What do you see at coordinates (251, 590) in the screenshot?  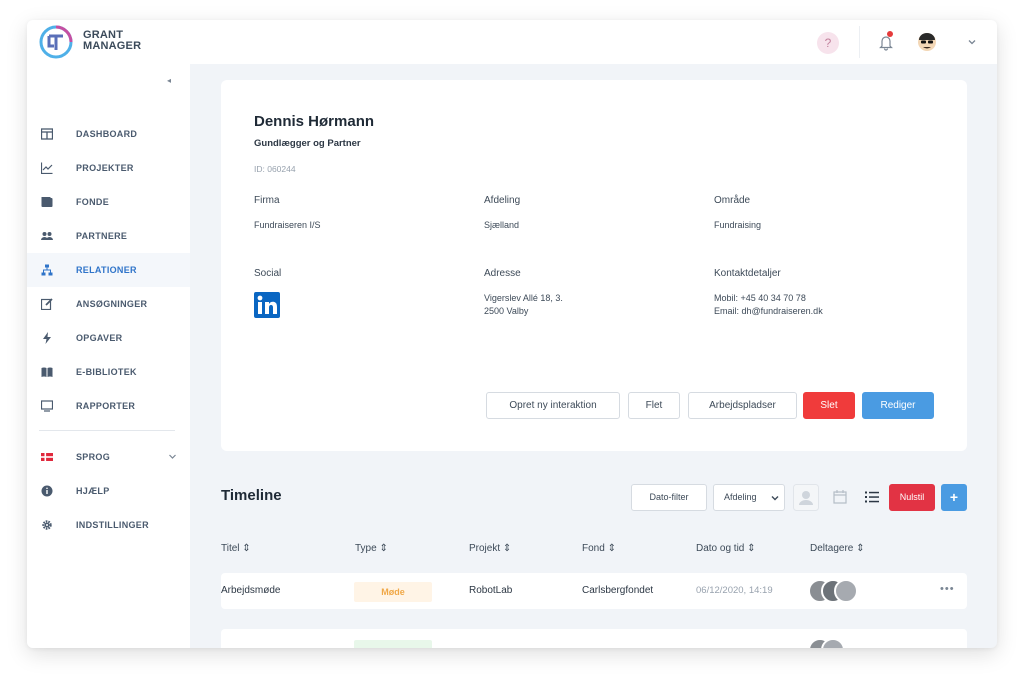 I see `row-title: Arbejdsmøde` at bounding box center [251, 590].